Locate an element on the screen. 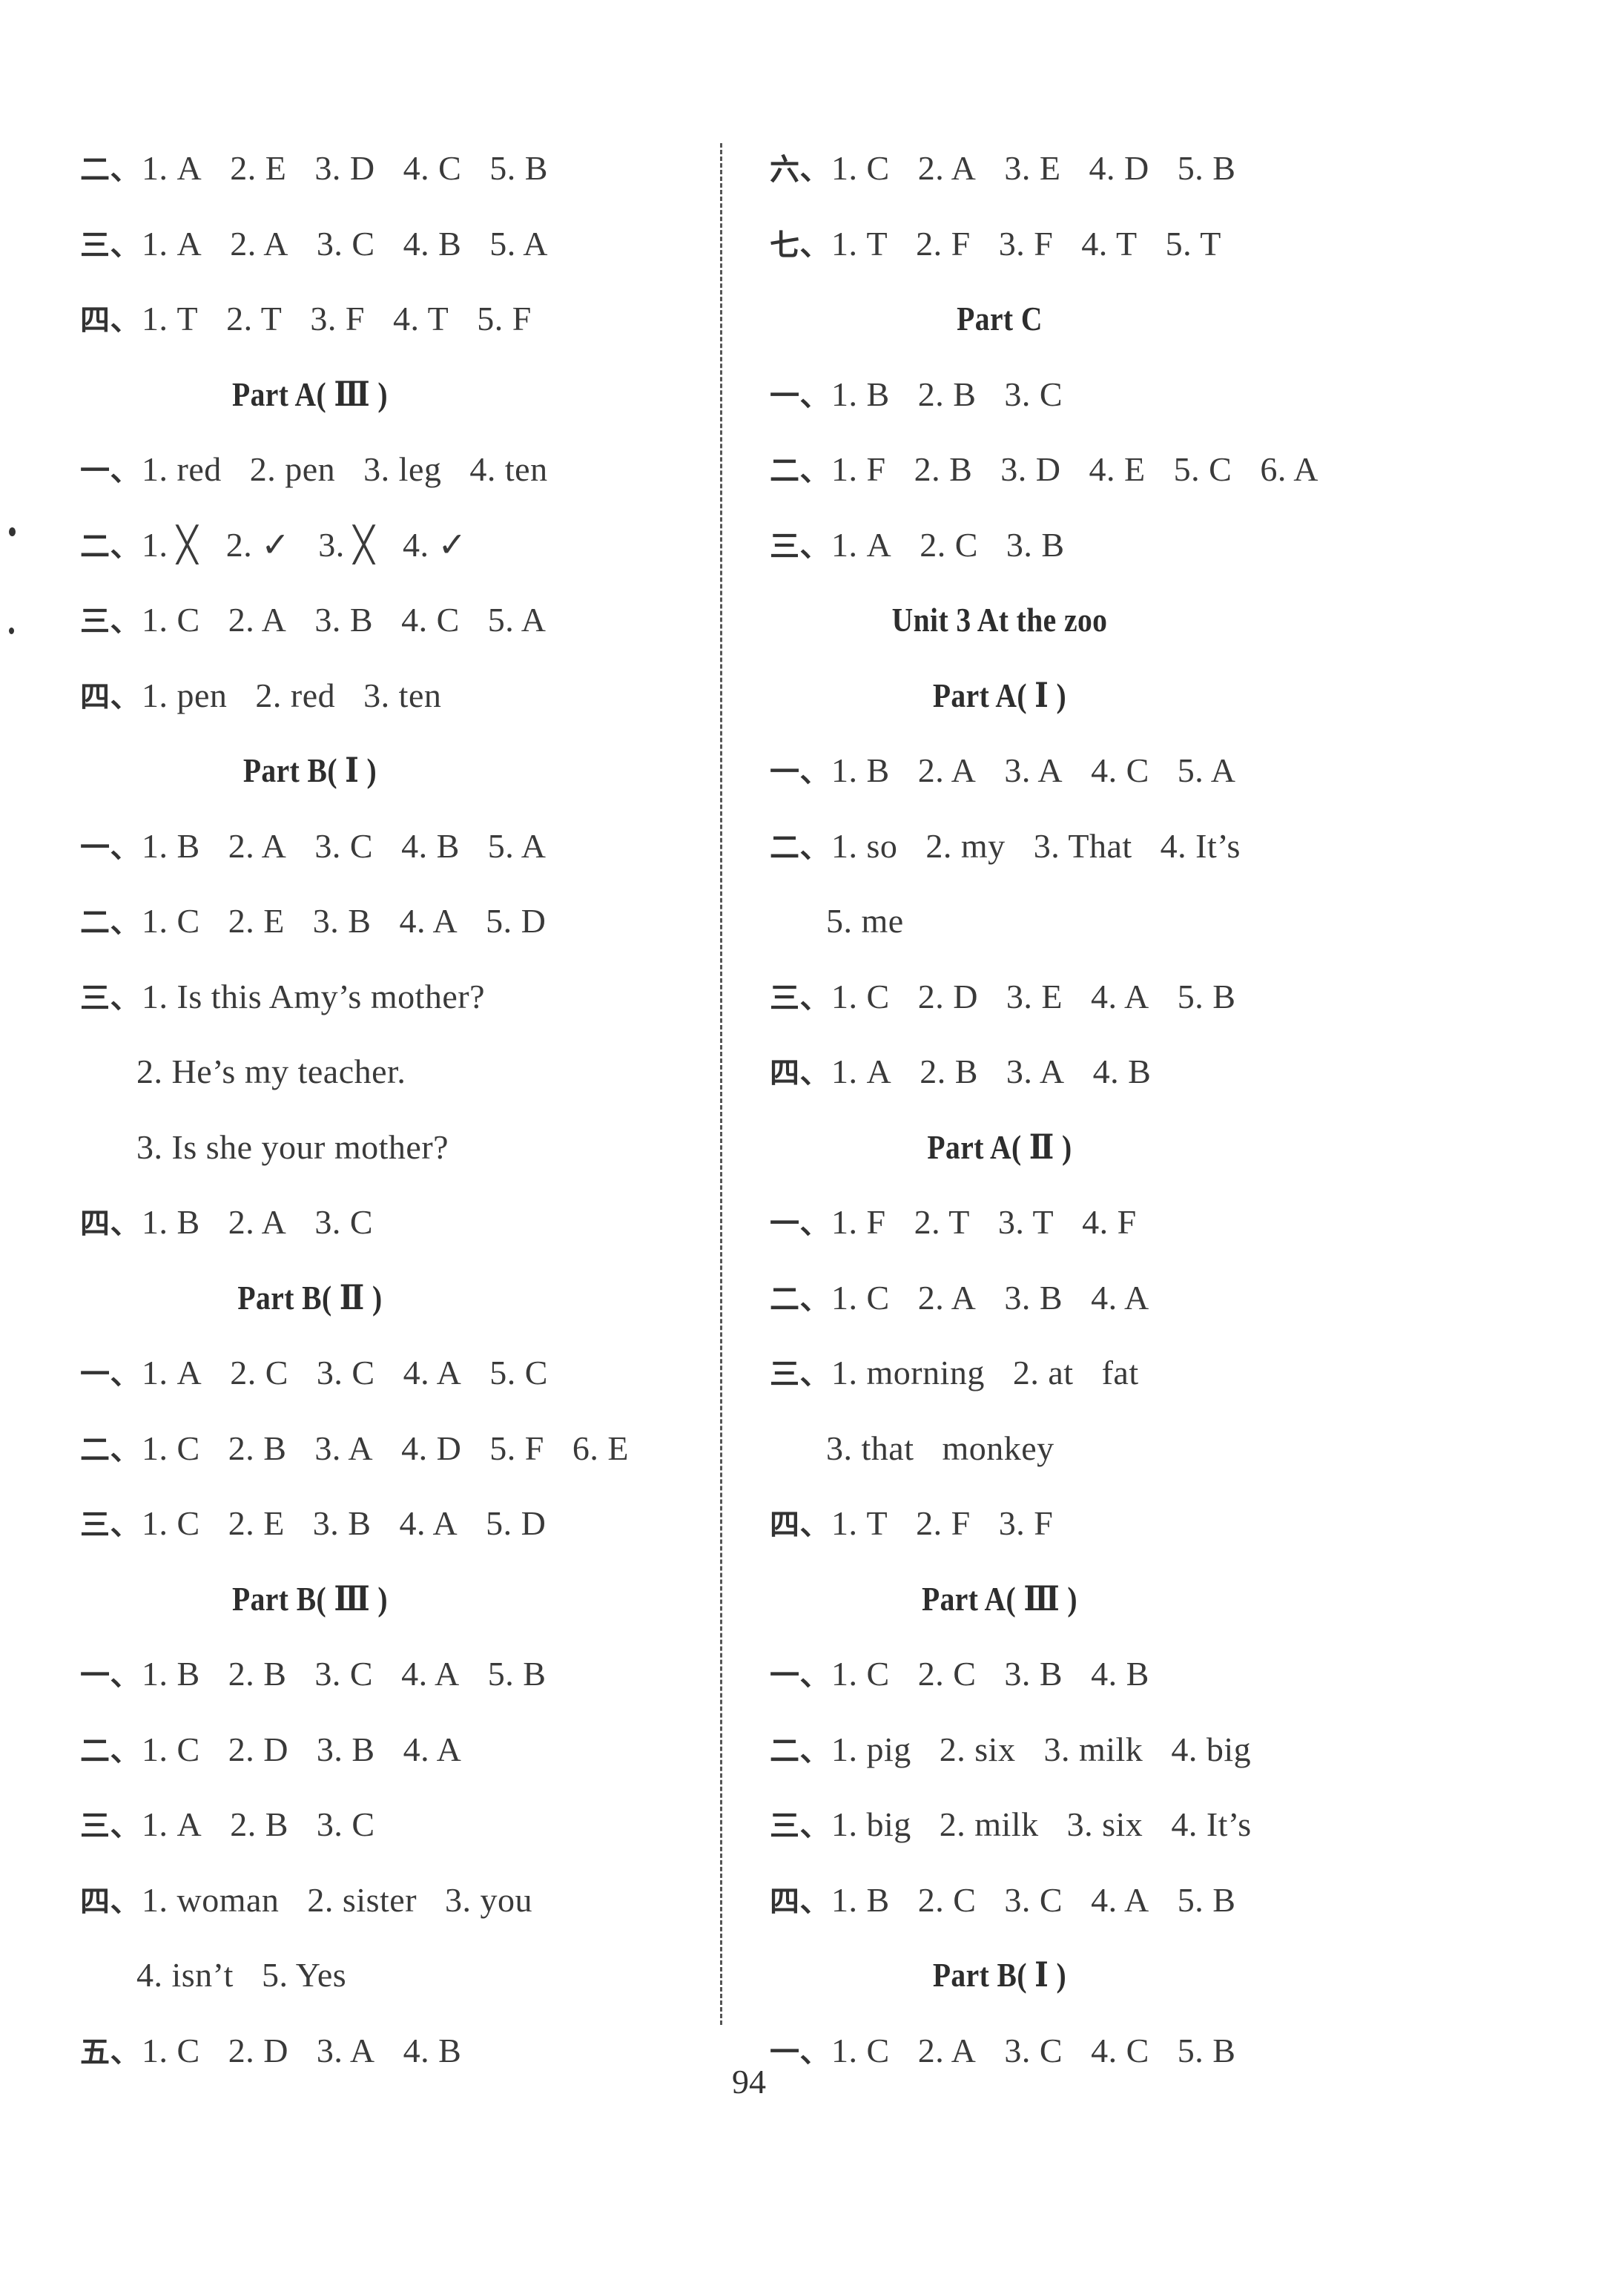 The image size is (1624, 2286). answer-row-continuation: 5. me is located at coordinates (1088, 921).